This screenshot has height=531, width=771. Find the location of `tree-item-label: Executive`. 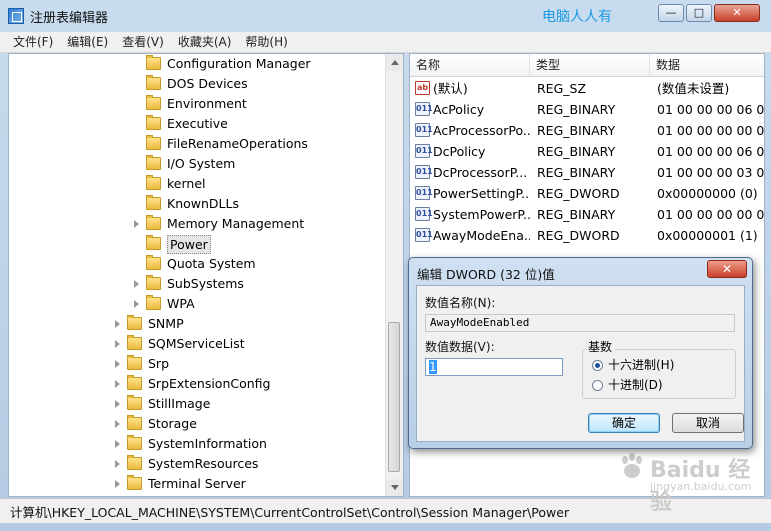

tree-item-label: Executive is located at coordinates (197, 123).